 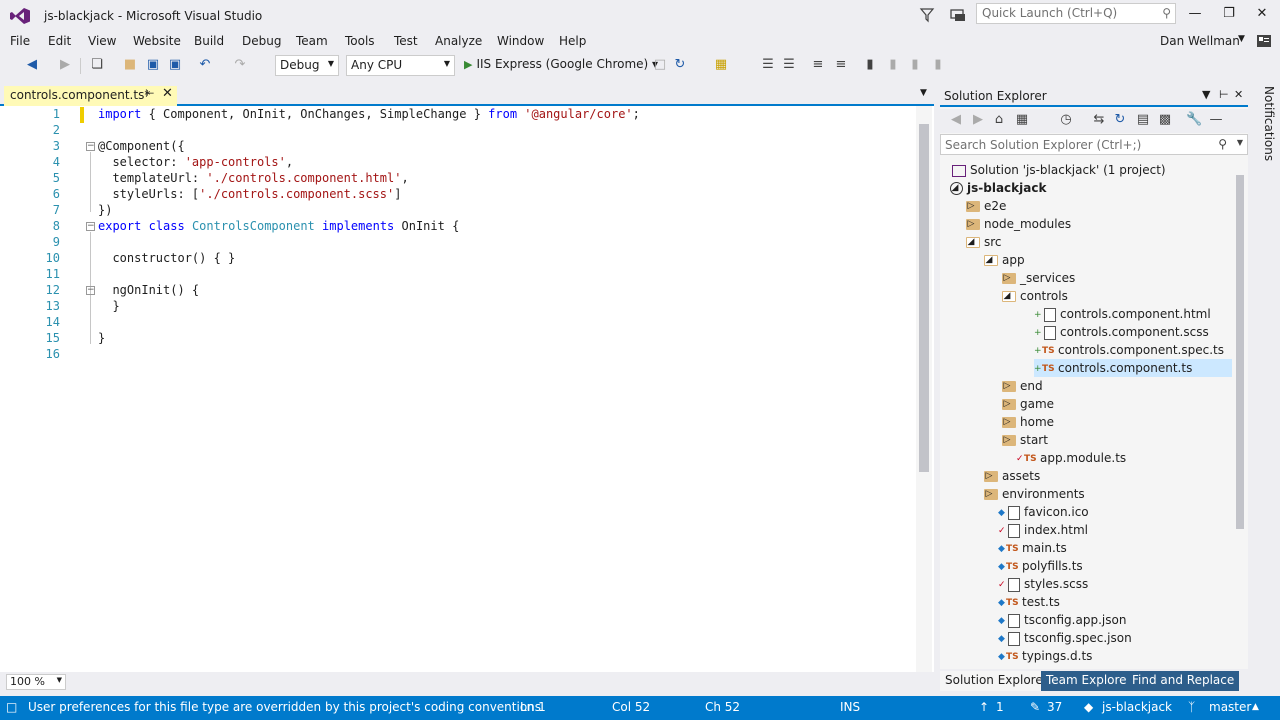 I want to click on tree-item-file: + controls.component.html, so click(x=1122, y=314).